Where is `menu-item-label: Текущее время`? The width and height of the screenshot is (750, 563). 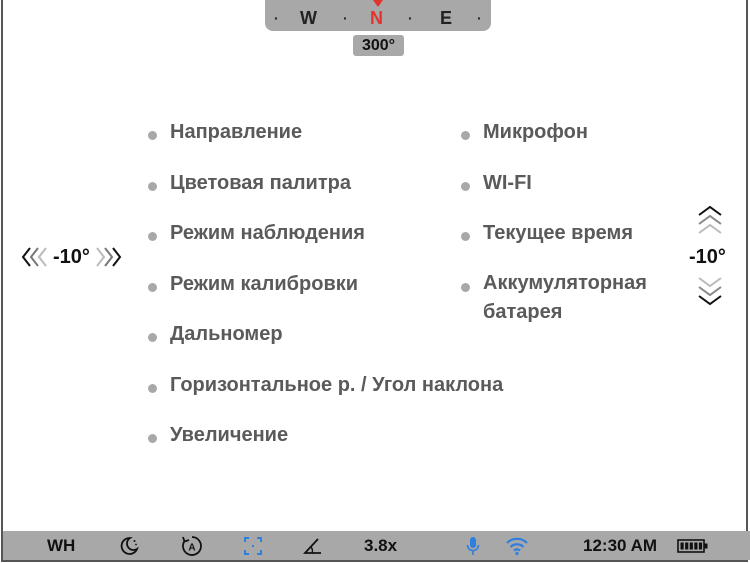
menu-item-label: Текущее время is located at coordinates (558, 233).